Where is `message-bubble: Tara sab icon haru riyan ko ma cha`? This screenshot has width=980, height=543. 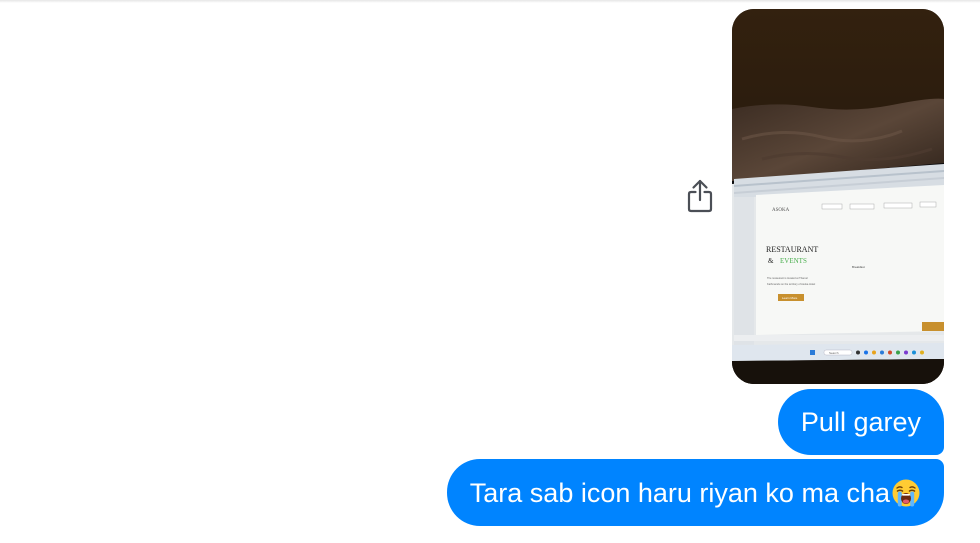 message-bubble: Tara sab icon haru riyan ko ma cha is located at coordinates (695, 492).